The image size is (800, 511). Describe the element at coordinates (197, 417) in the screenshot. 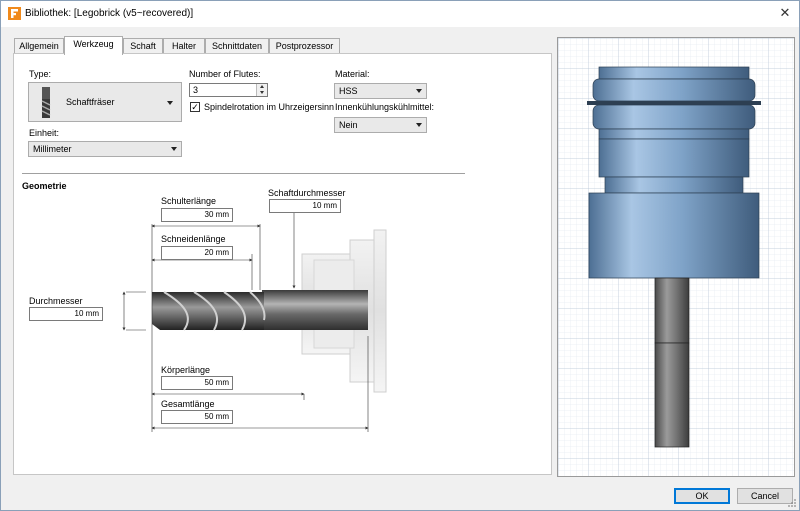

I see `gesamtlaenge-field: 50 mm` at that location.